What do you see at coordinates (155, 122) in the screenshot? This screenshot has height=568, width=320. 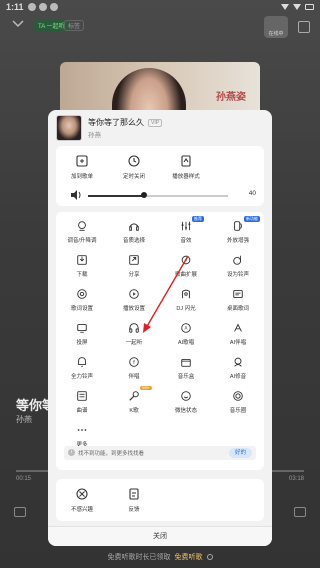 I see `vip-tag: VIP` at bounding box center [155, 122].